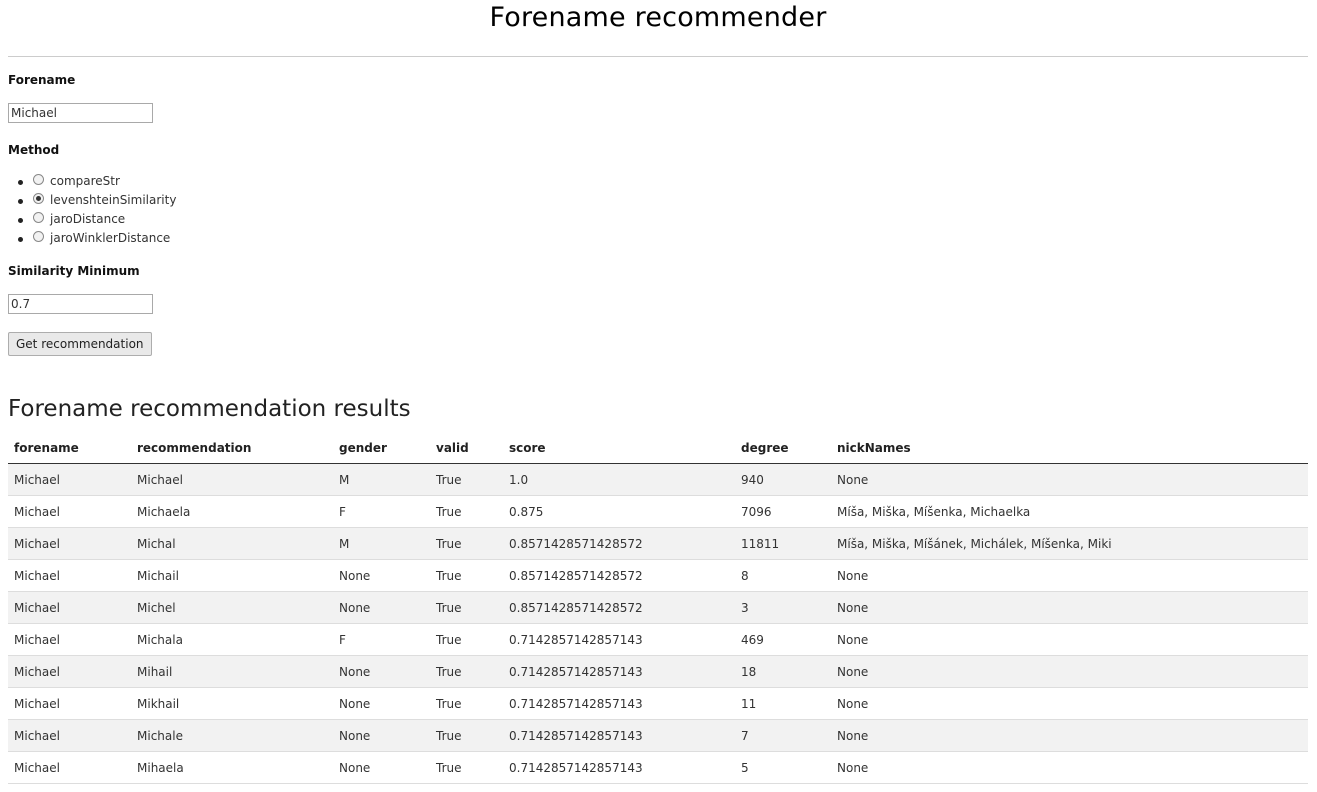 Image resolution: width=1317 pixels, height=792 pixels. What do you see at coordinates (783, 671) in the screenshot?
I see `cell-degree: 18` at bounding box center [783, 671].